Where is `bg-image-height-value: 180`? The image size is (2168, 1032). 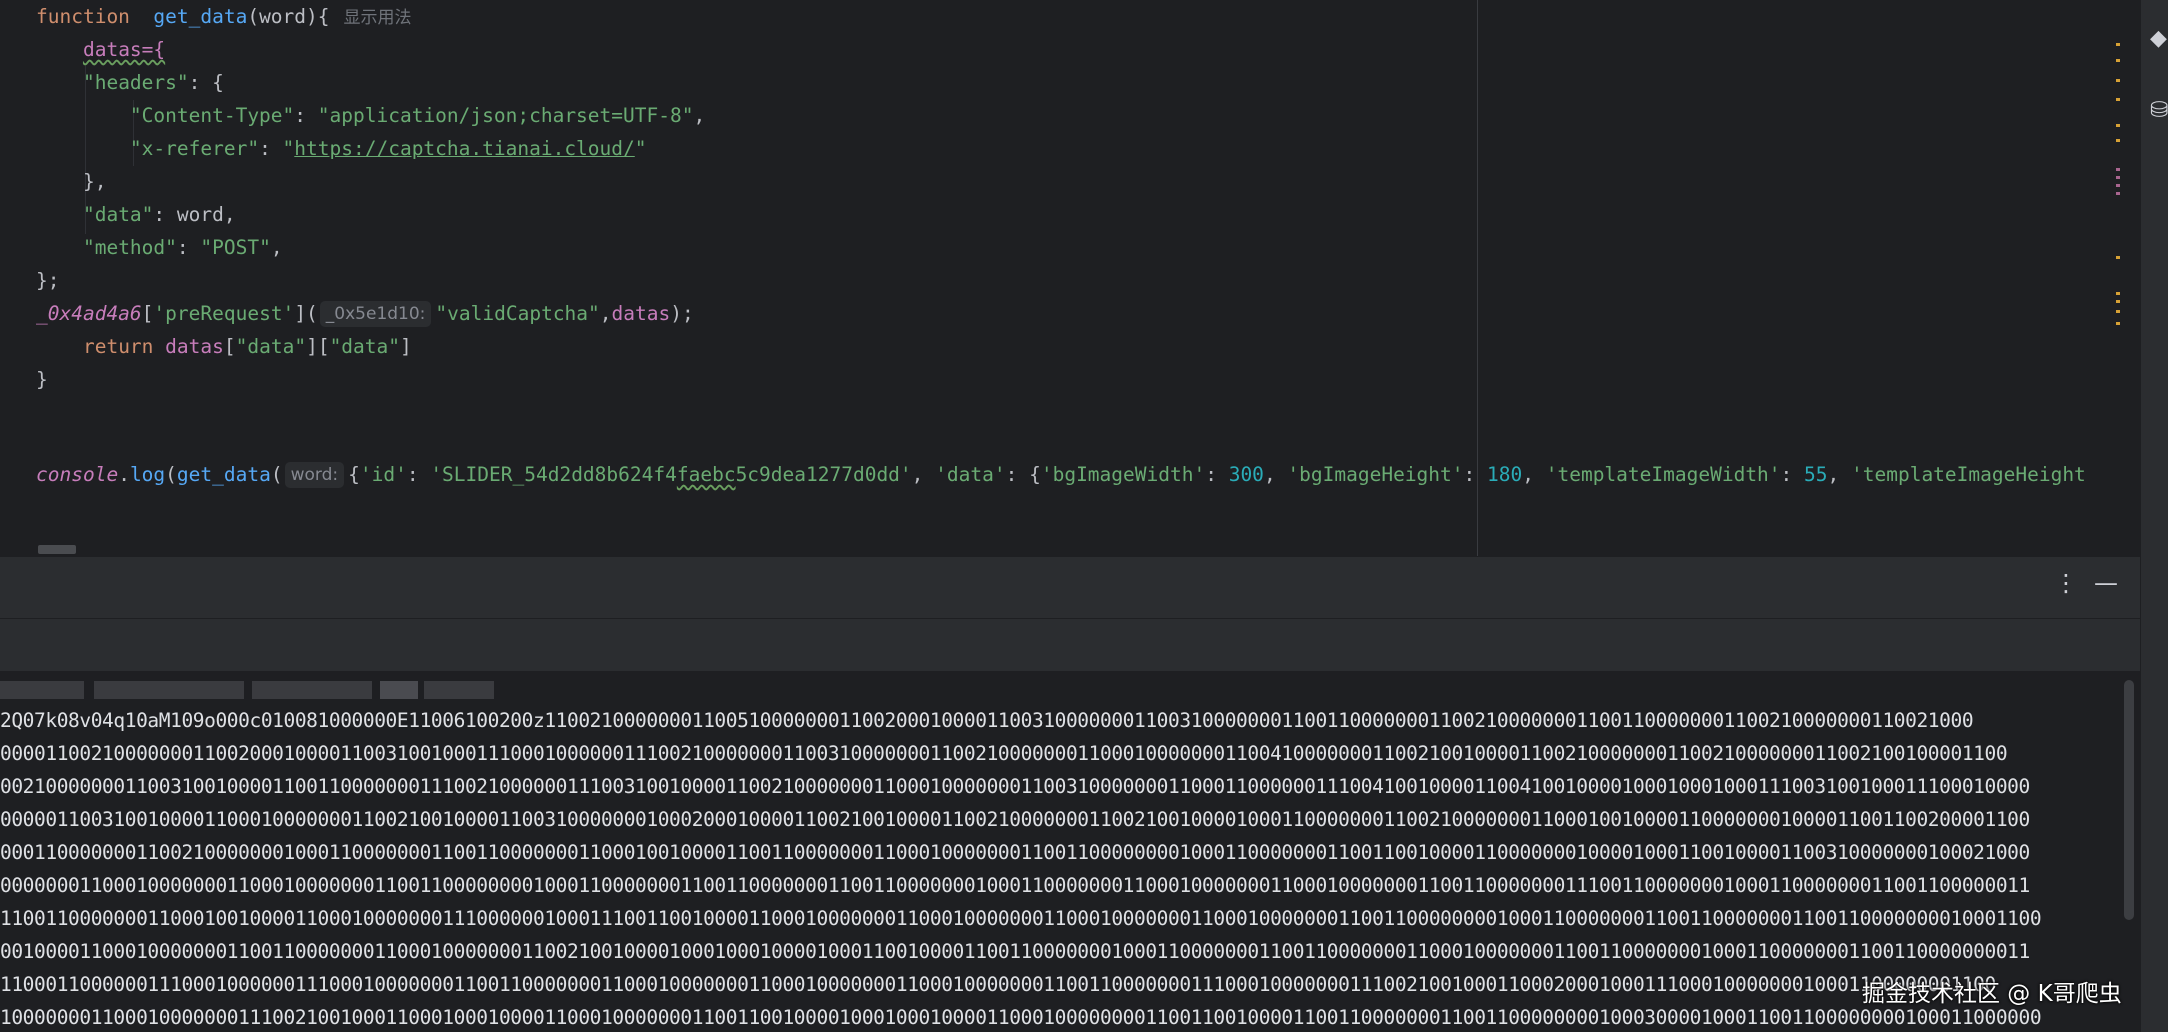 bg-image-height-value: 180 is located at coordinates (1505, 474).